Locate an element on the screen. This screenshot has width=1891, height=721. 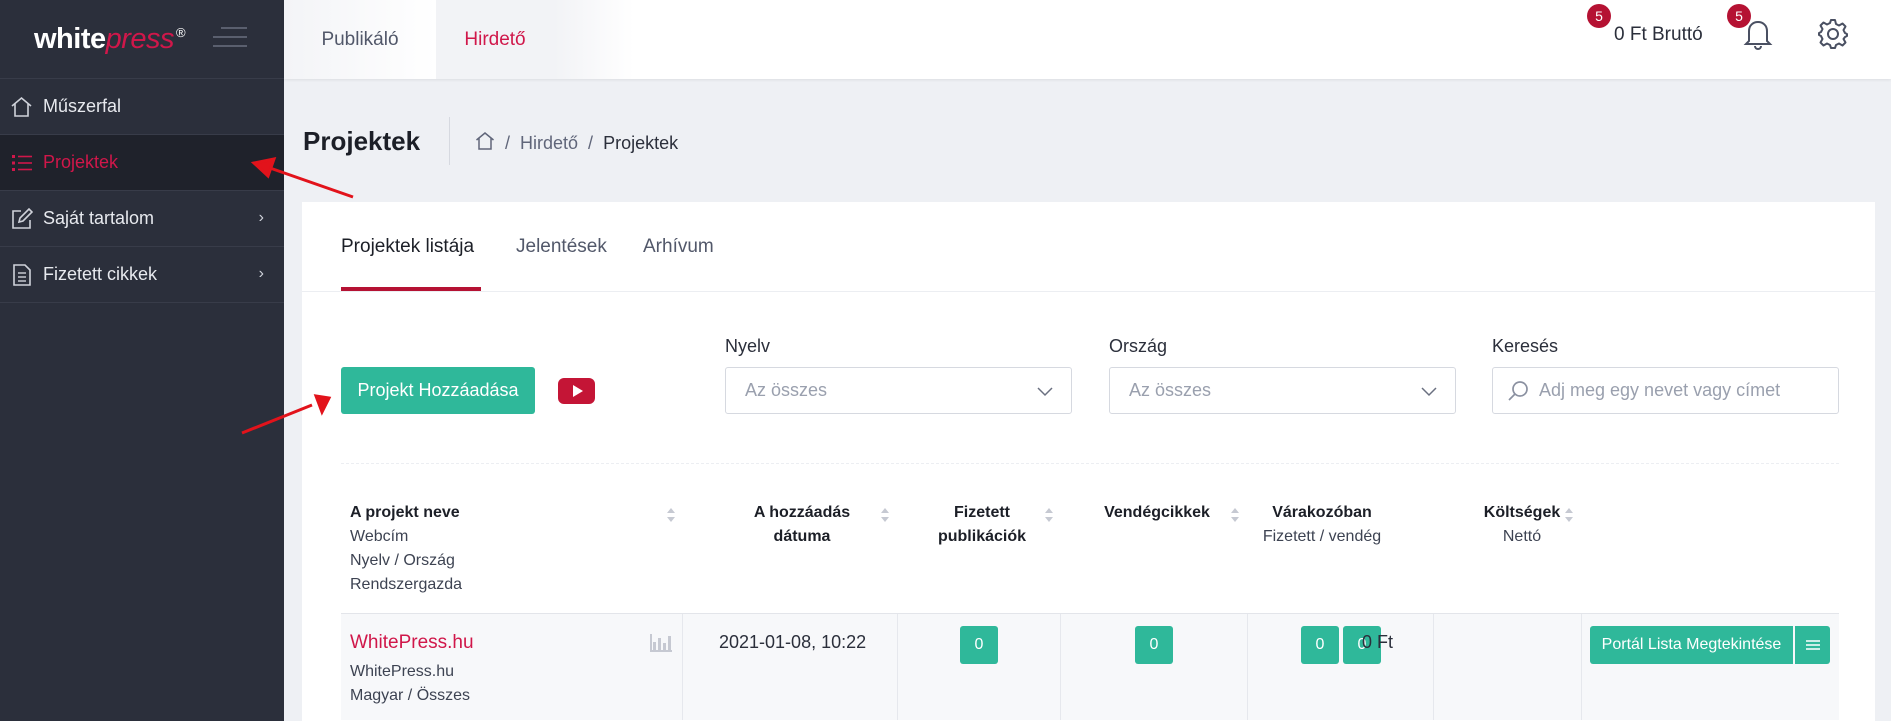
tab-publisher: Publikáló is located at coordinates (360, 39).